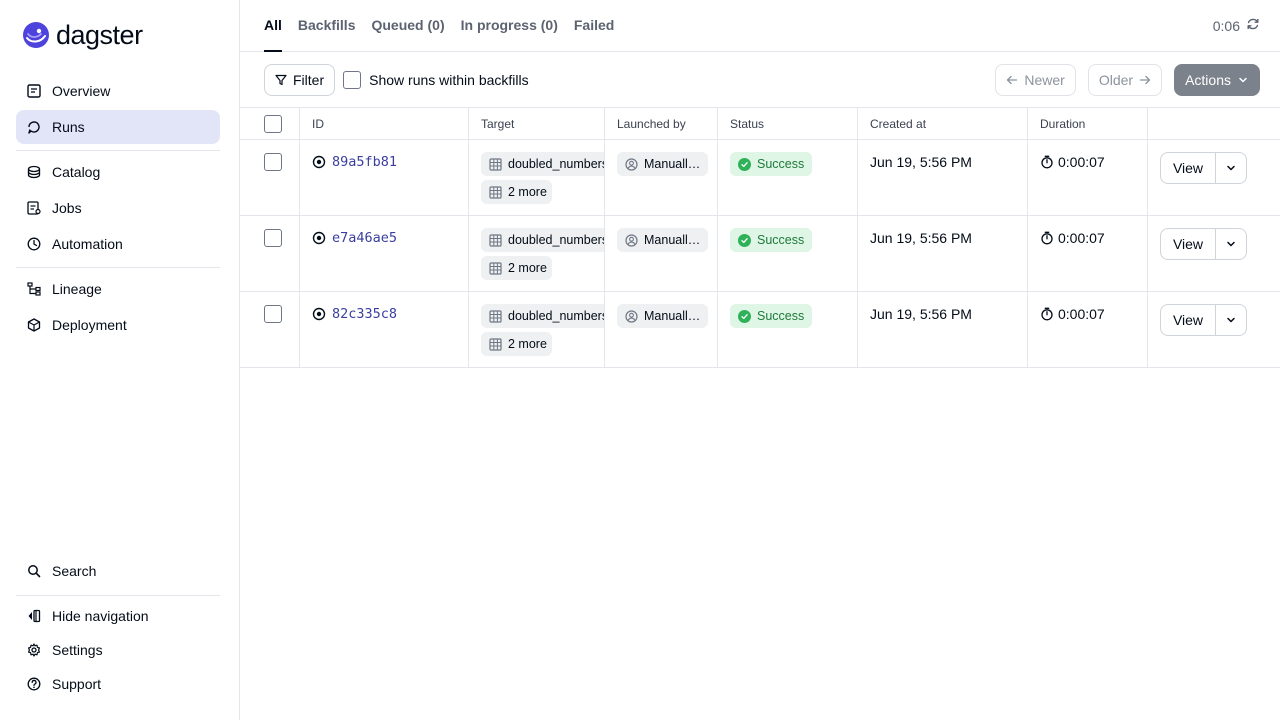 The width and height of the screenshot is (1280, 720). I want to click on actions-button: Actions, so click(1217, 80).